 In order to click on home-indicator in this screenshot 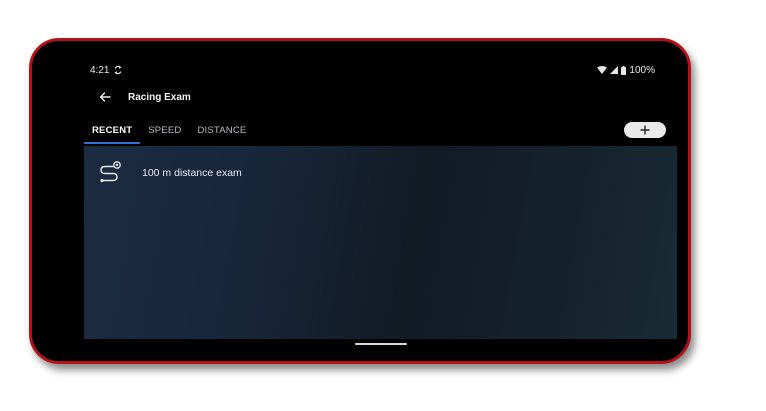, I will do `click(381, 344)`.